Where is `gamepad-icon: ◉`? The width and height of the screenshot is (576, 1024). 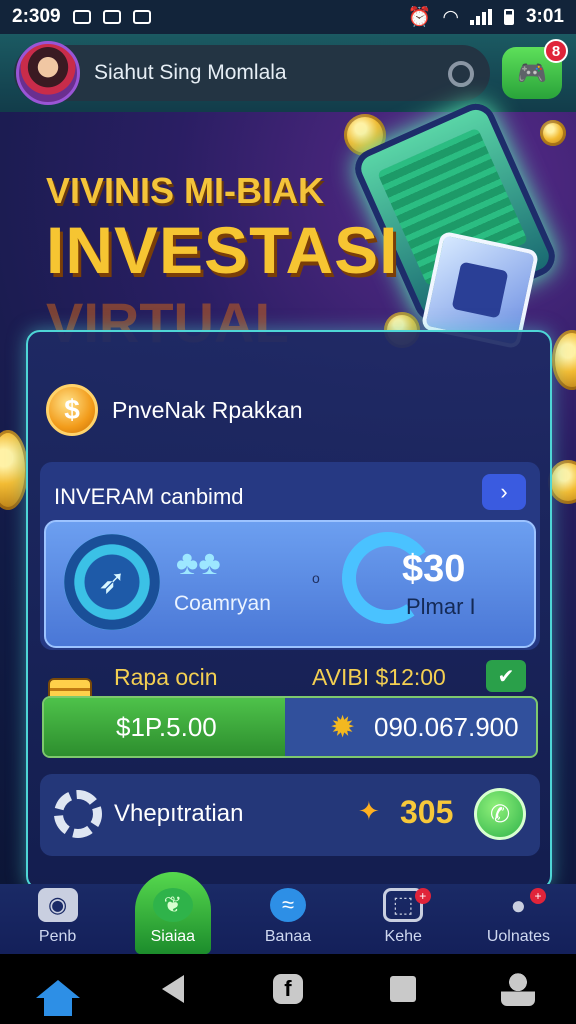
gamepad-icon: ◉ is located at coordinates (57, 905).